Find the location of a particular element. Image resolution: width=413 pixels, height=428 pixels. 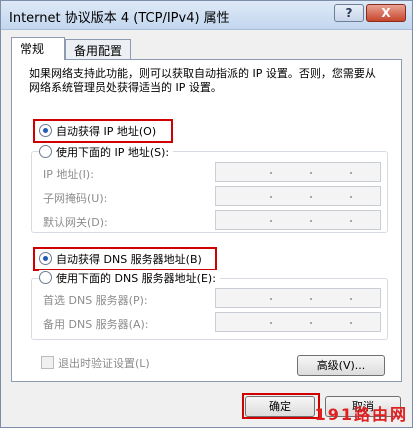

dns-auto-radio-row: 自动获得 DNS 服务器地址(B) is located at coordinates (120, 259).